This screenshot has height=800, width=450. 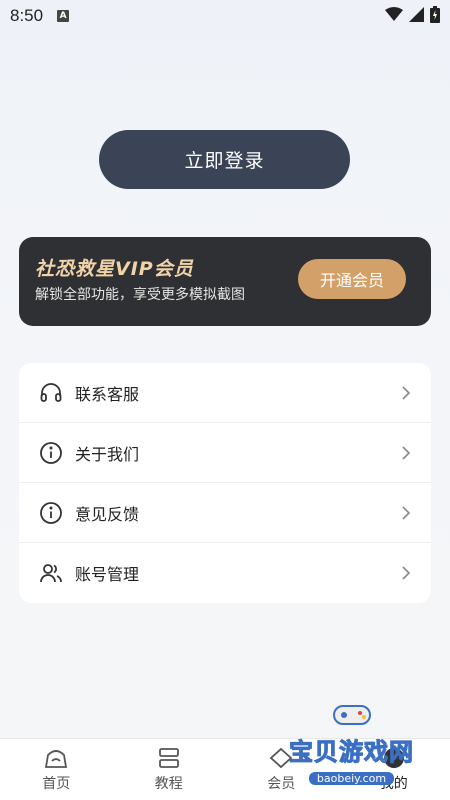 I want to click on tutorial-icon, so click(x=168, y=757).